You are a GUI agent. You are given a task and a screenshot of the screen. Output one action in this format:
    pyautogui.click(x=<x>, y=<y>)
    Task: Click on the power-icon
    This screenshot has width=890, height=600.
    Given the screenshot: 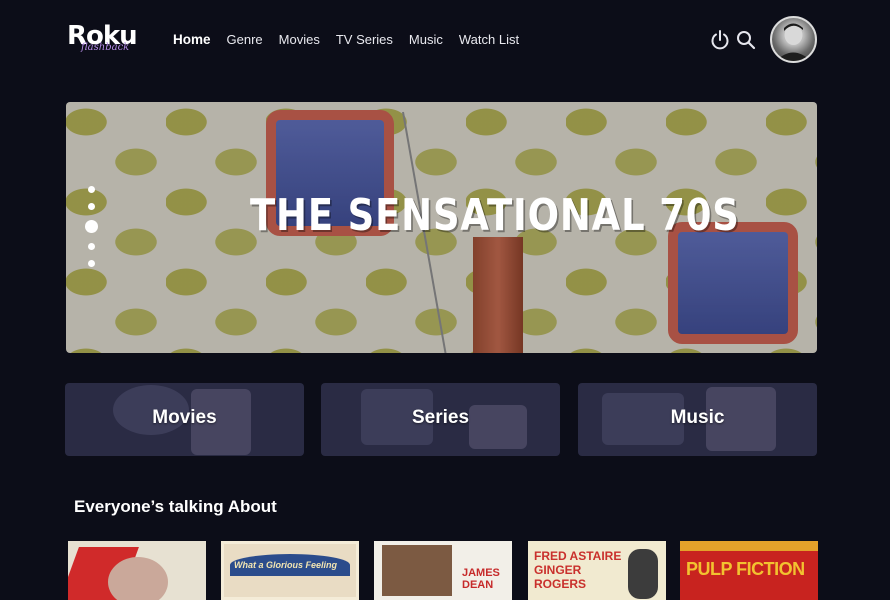 What is the action you would take?
    pyautogui.click(x=720, y=40)
    